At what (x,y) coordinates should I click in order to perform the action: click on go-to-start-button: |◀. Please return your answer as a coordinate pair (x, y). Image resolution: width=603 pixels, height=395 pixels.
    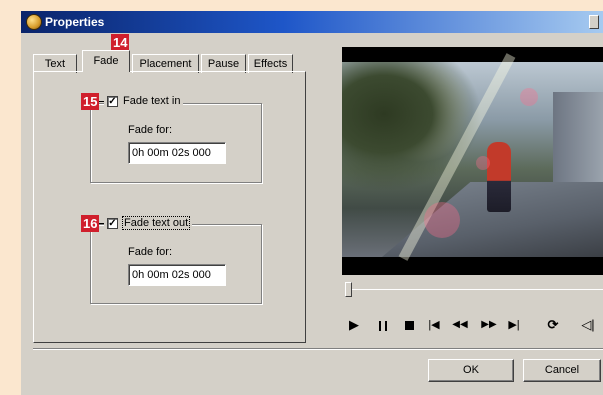
    Looking at the image, I should click on (434, 325).